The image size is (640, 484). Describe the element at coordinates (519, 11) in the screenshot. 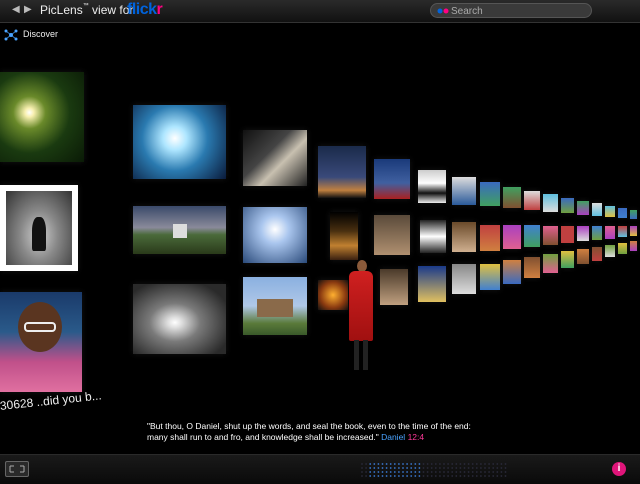

I see `search-input` at that location.